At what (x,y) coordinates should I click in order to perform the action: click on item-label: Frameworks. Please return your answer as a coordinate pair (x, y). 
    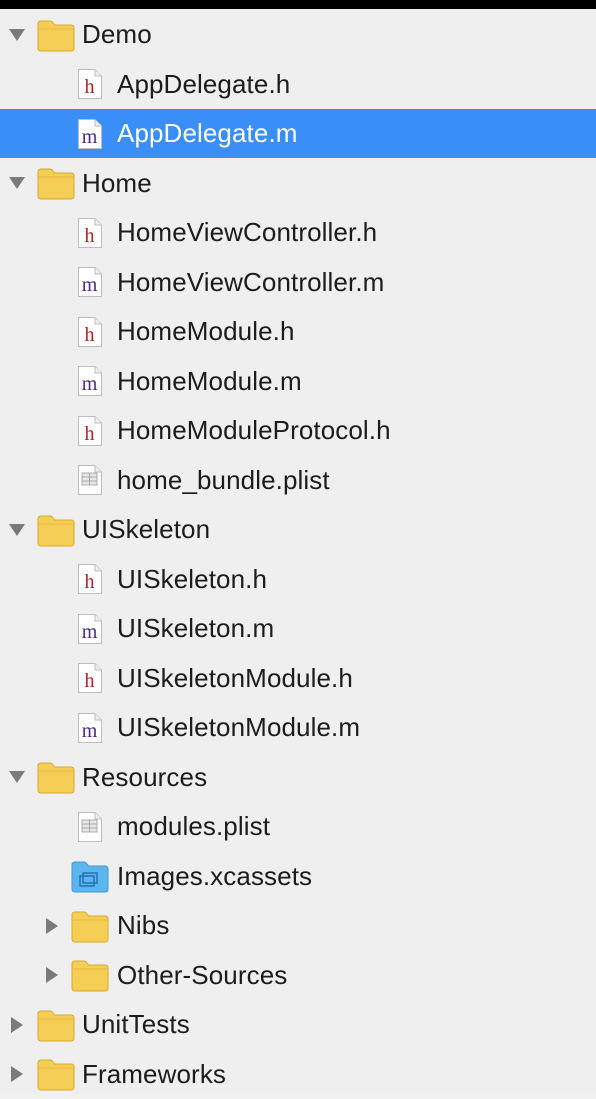
    Looking at the image, I should click on (154, 1073).